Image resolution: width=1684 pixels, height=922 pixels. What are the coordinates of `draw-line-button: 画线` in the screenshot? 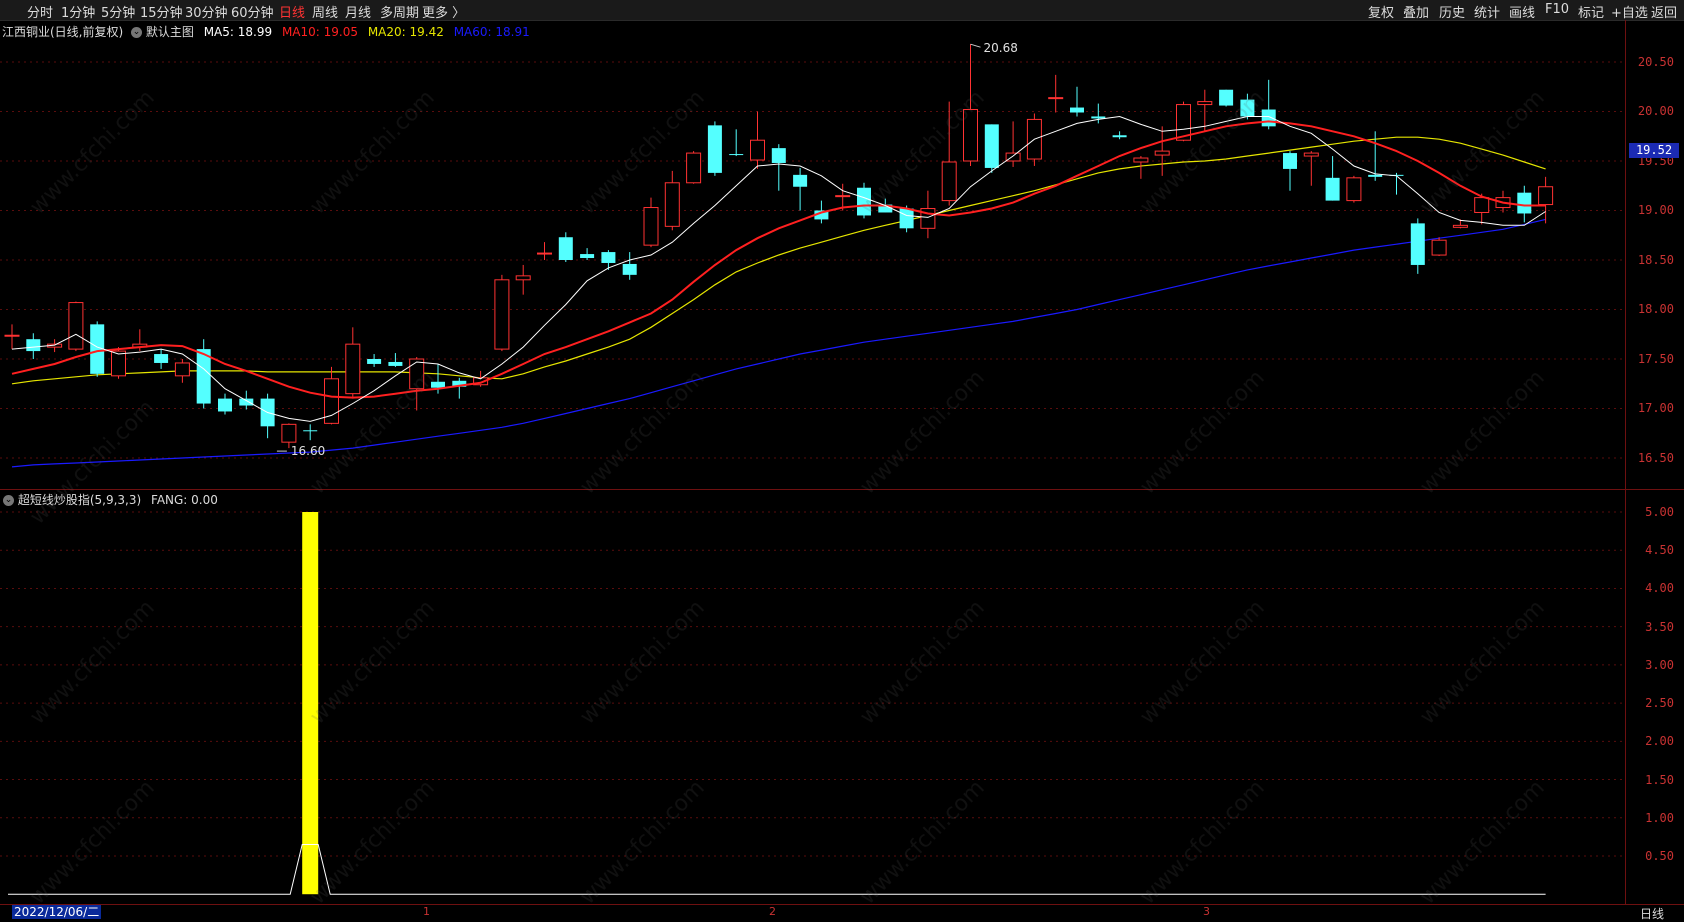 It's located at (1522, 11).